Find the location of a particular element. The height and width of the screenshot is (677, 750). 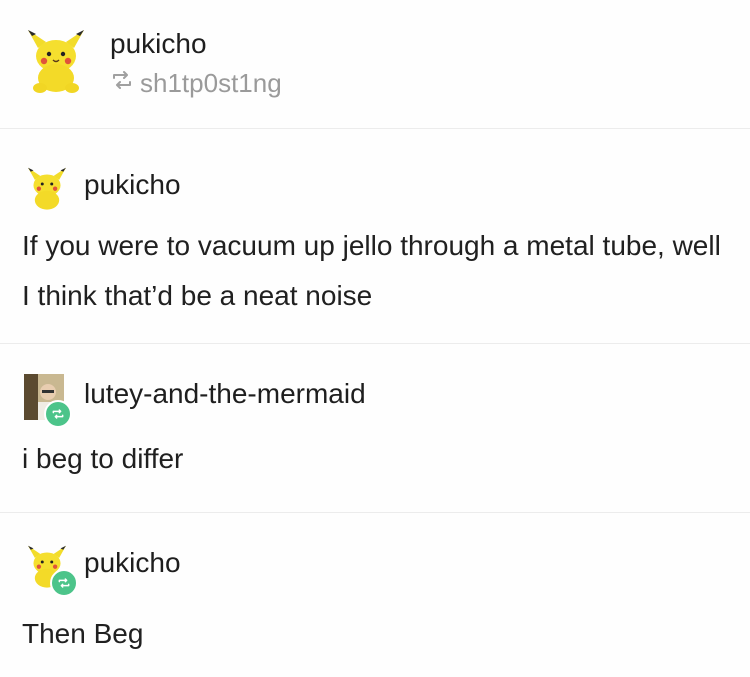

post-author: lutey-and-the-mermaid is located at coordinates (225, 394).